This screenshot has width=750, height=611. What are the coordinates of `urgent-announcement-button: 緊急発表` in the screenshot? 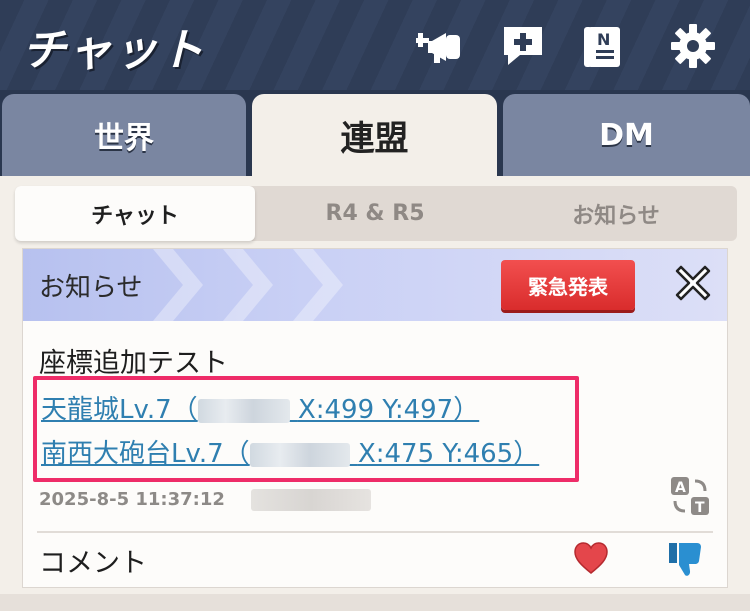 It's located at (568, 285).